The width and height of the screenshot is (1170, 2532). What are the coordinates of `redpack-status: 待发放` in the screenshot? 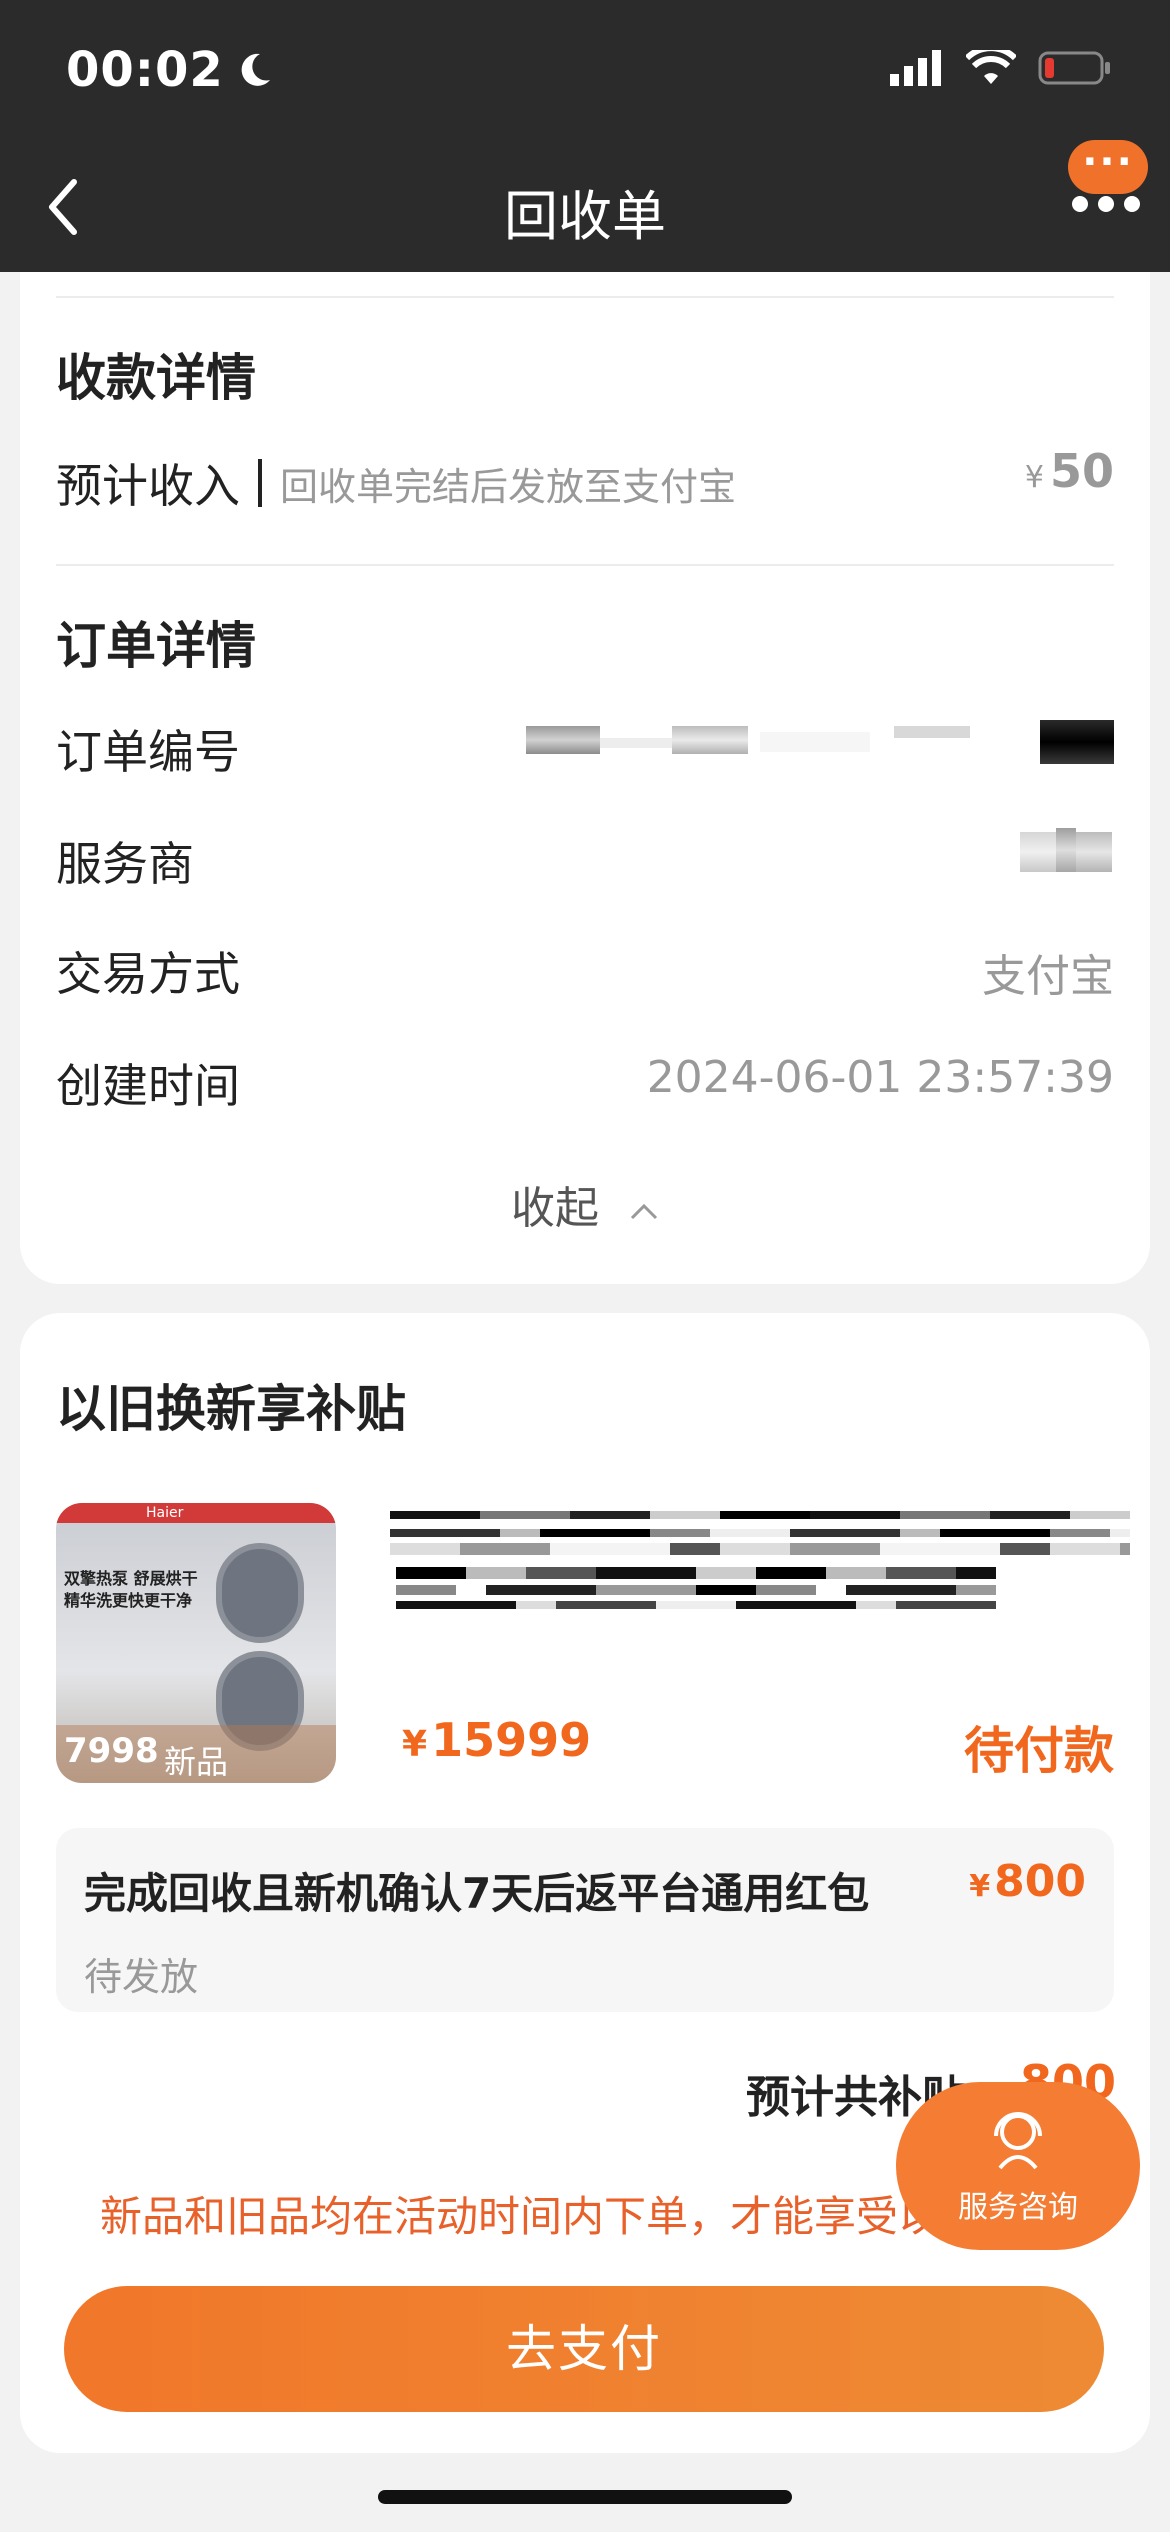 It's located at (141, 1977).